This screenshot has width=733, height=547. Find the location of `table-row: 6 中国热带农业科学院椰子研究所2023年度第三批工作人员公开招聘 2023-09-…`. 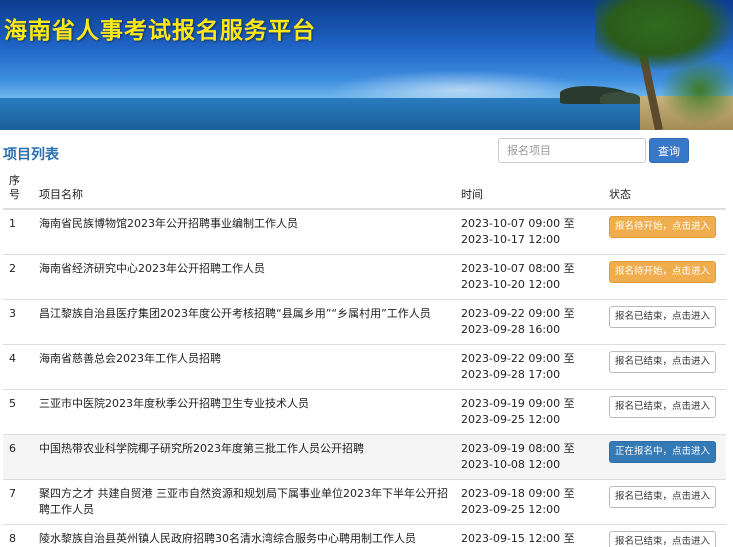

table-row: 6 中国热带农业科学院椰子研究所2023年度第三批工作人员公开招聘 2023-09-… is located at coordinates (364, 457).